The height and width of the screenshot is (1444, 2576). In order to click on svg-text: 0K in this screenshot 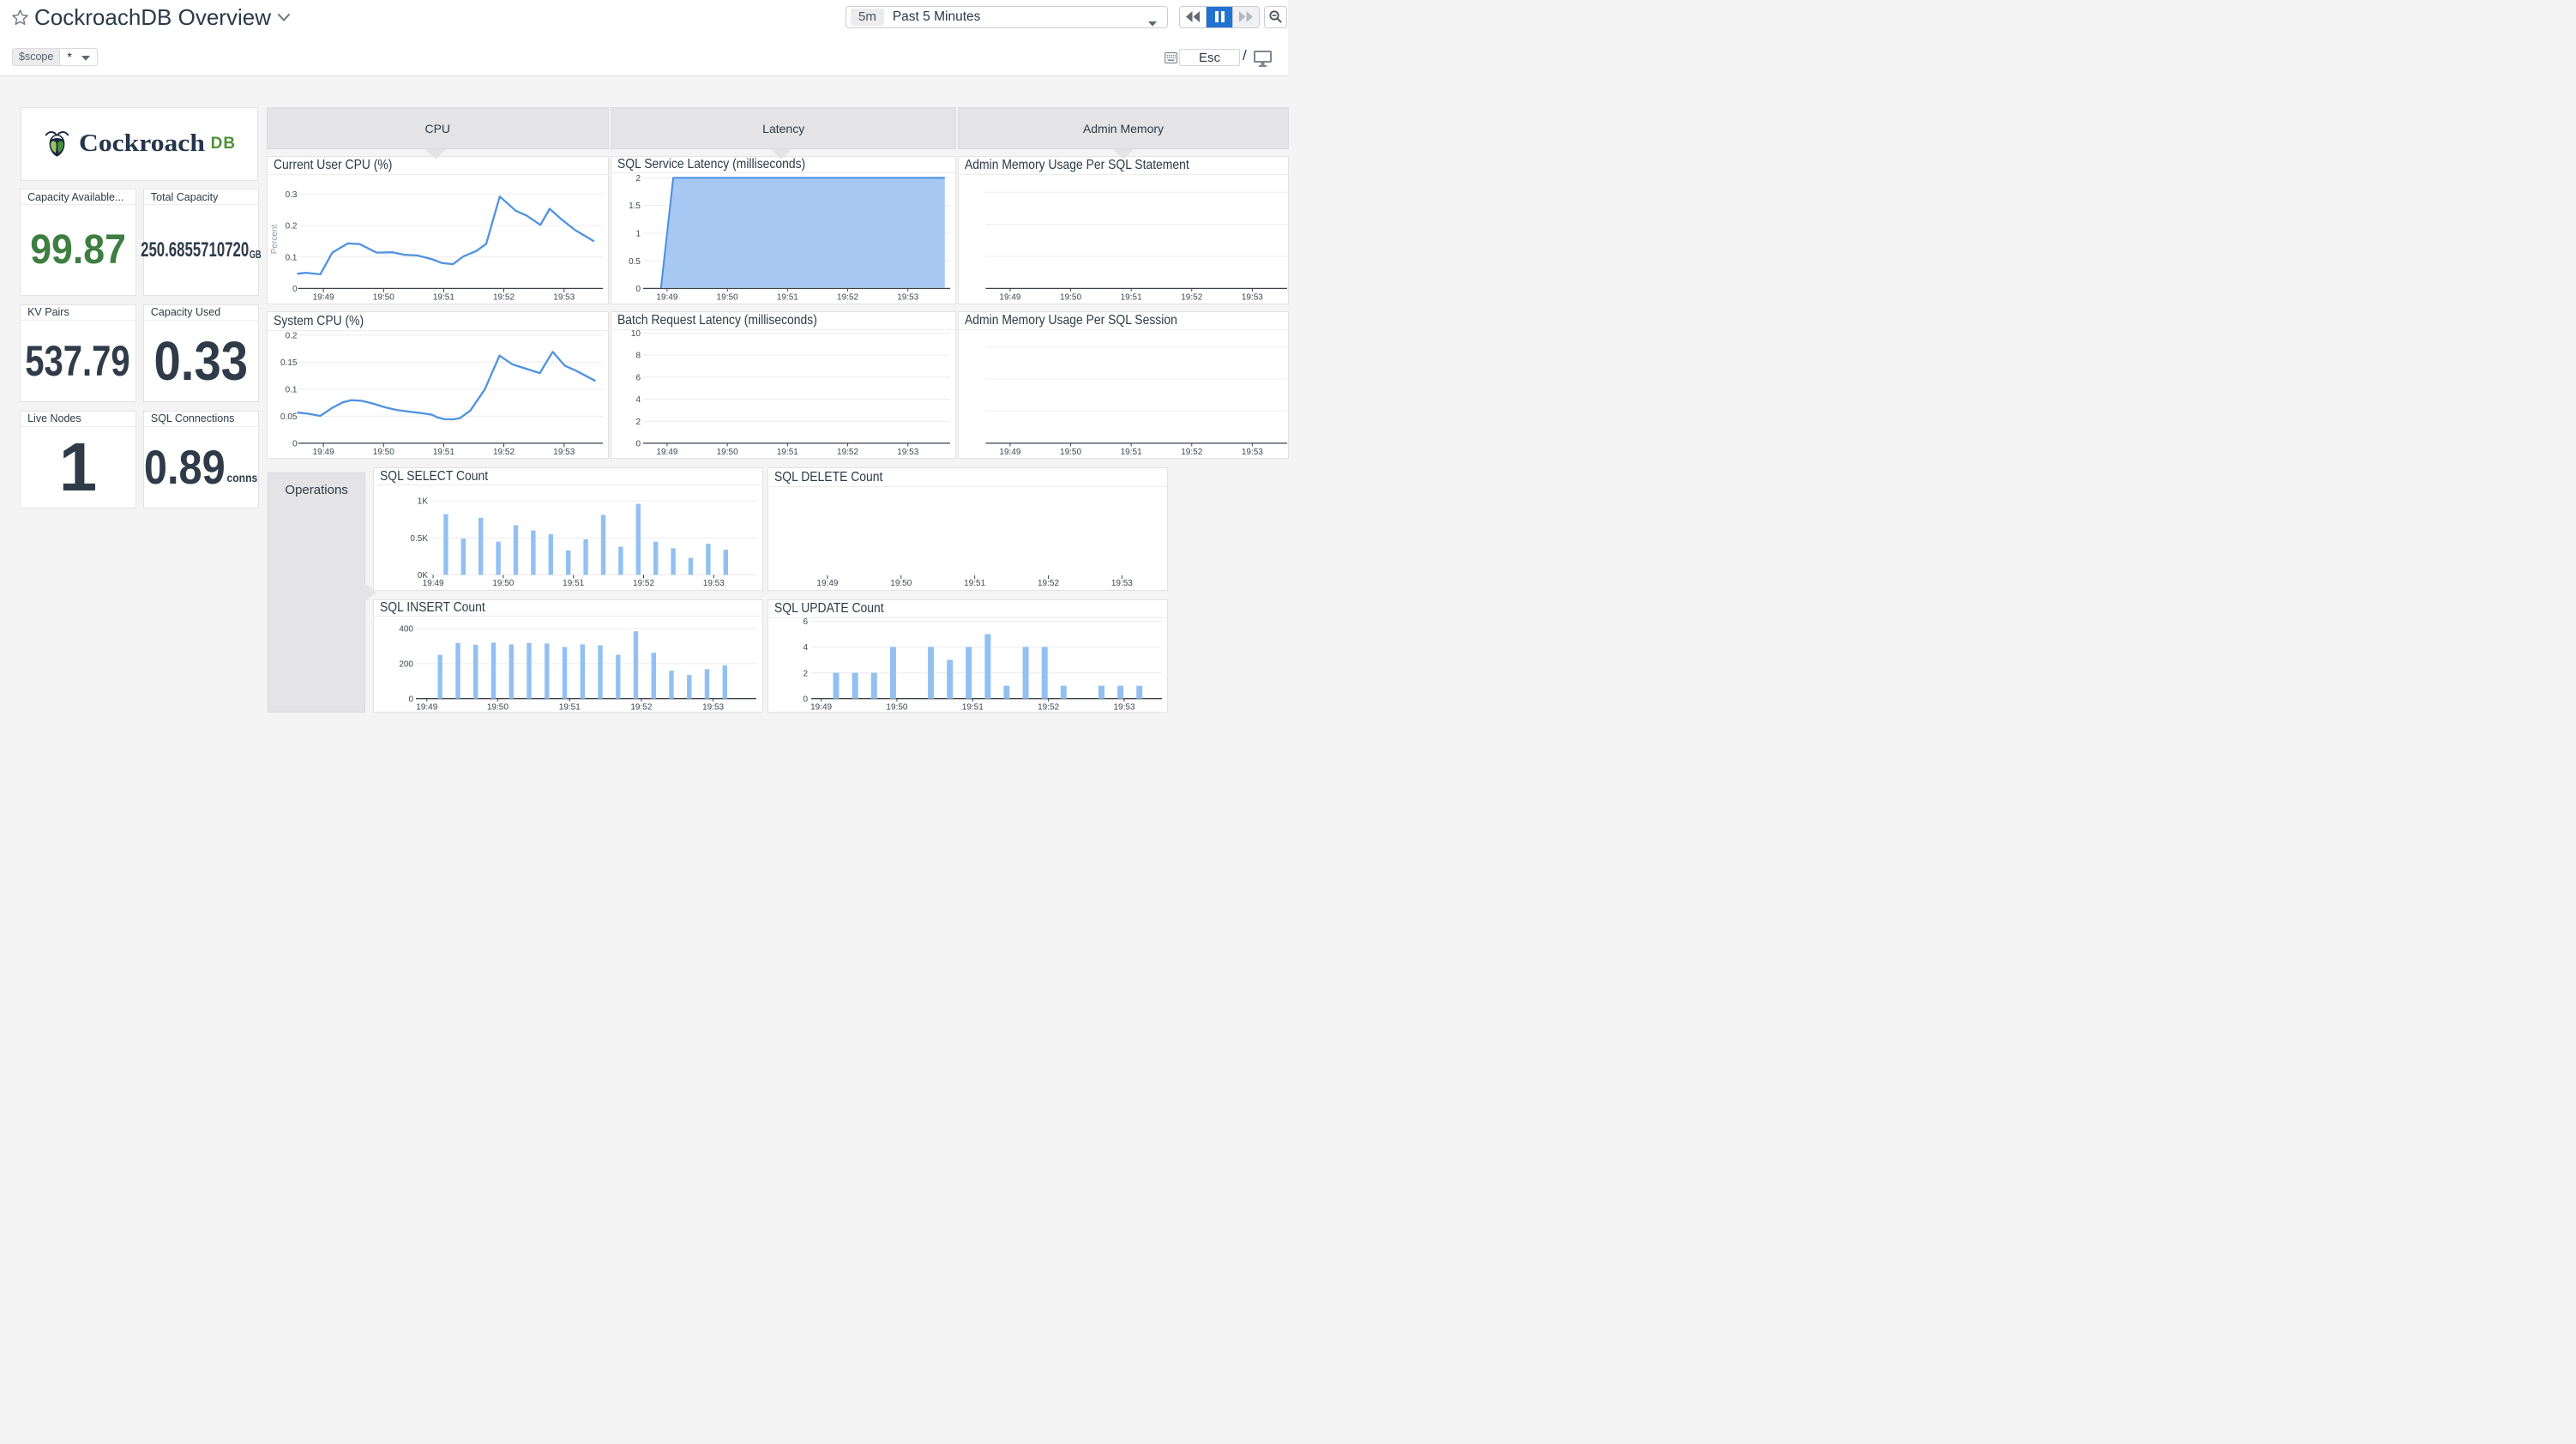, I will do `click(423, 576)`.